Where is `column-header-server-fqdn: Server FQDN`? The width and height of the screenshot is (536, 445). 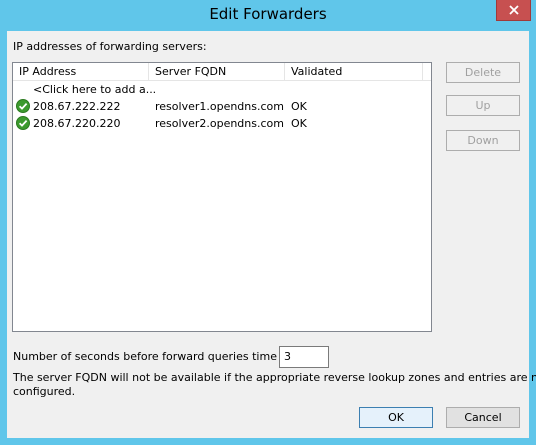
column-header-server-fqdn: Server FQDN is located at coordinates (217, 71).